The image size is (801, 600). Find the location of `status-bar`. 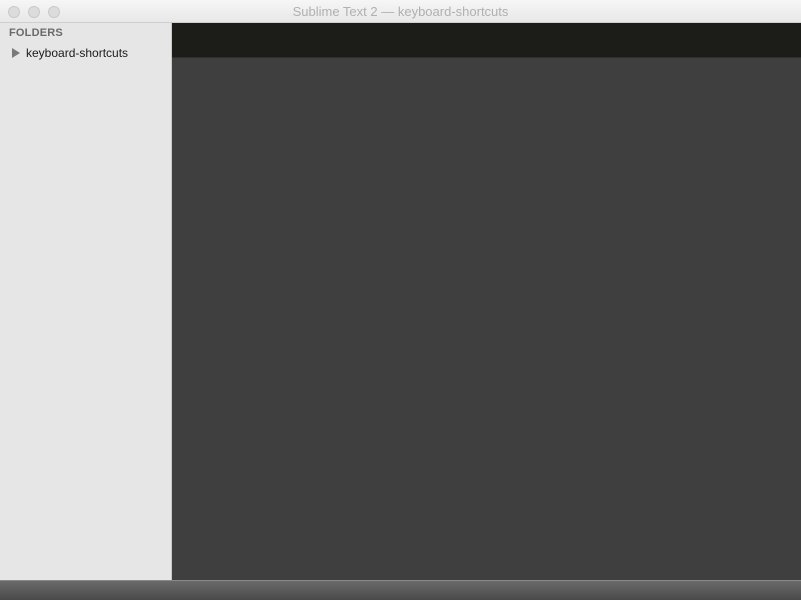

status-bar is located at coordinates (400, 590).